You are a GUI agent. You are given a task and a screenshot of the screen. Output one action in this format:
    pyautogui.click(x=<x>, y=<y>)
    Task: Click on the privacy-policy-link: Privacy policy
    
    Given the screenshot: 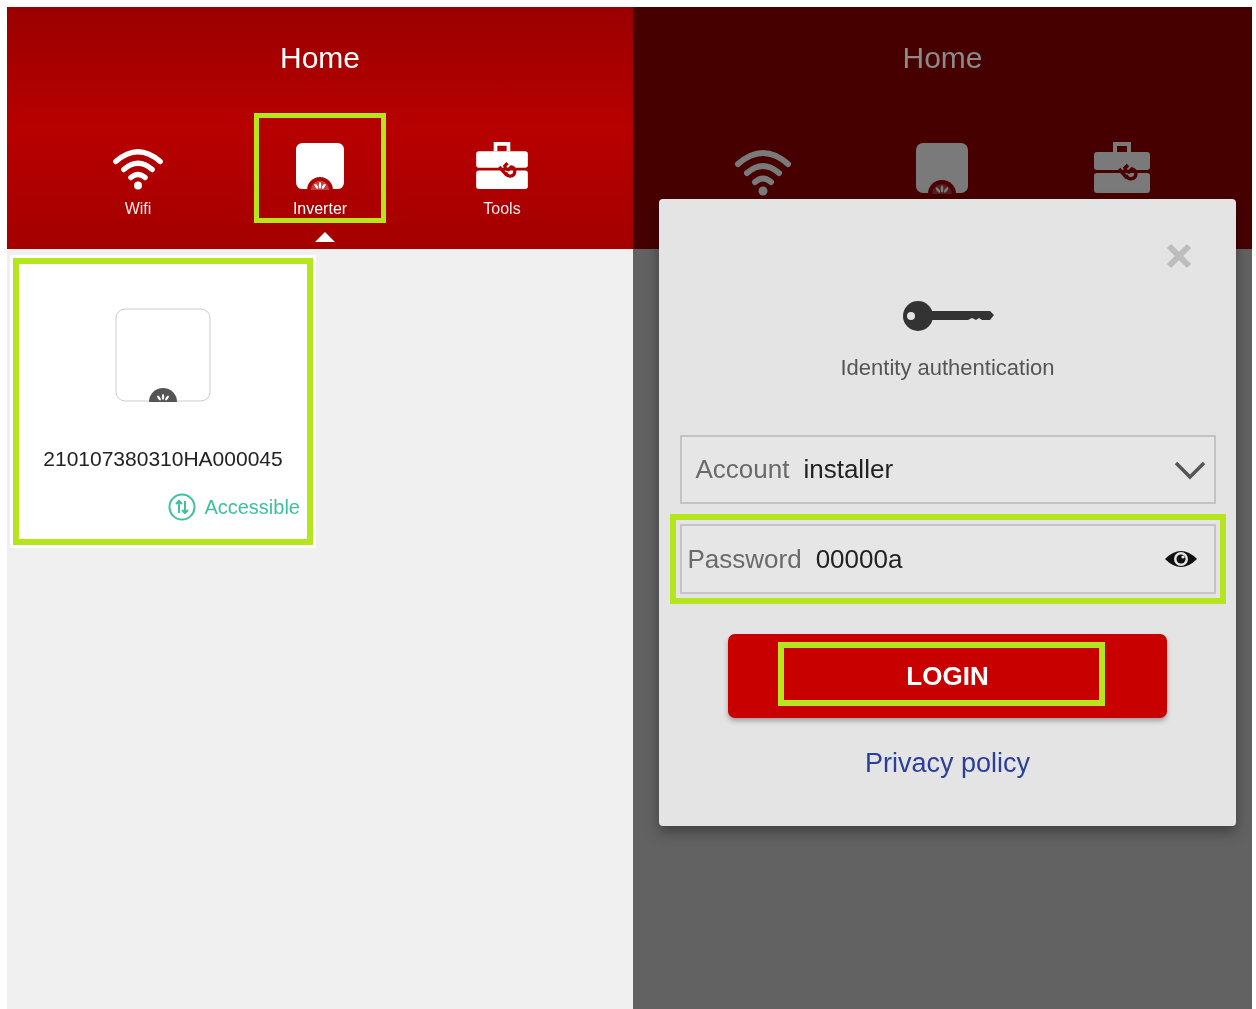 What is the action you would take?
    pyautogui.click(x=947, y=763)
    